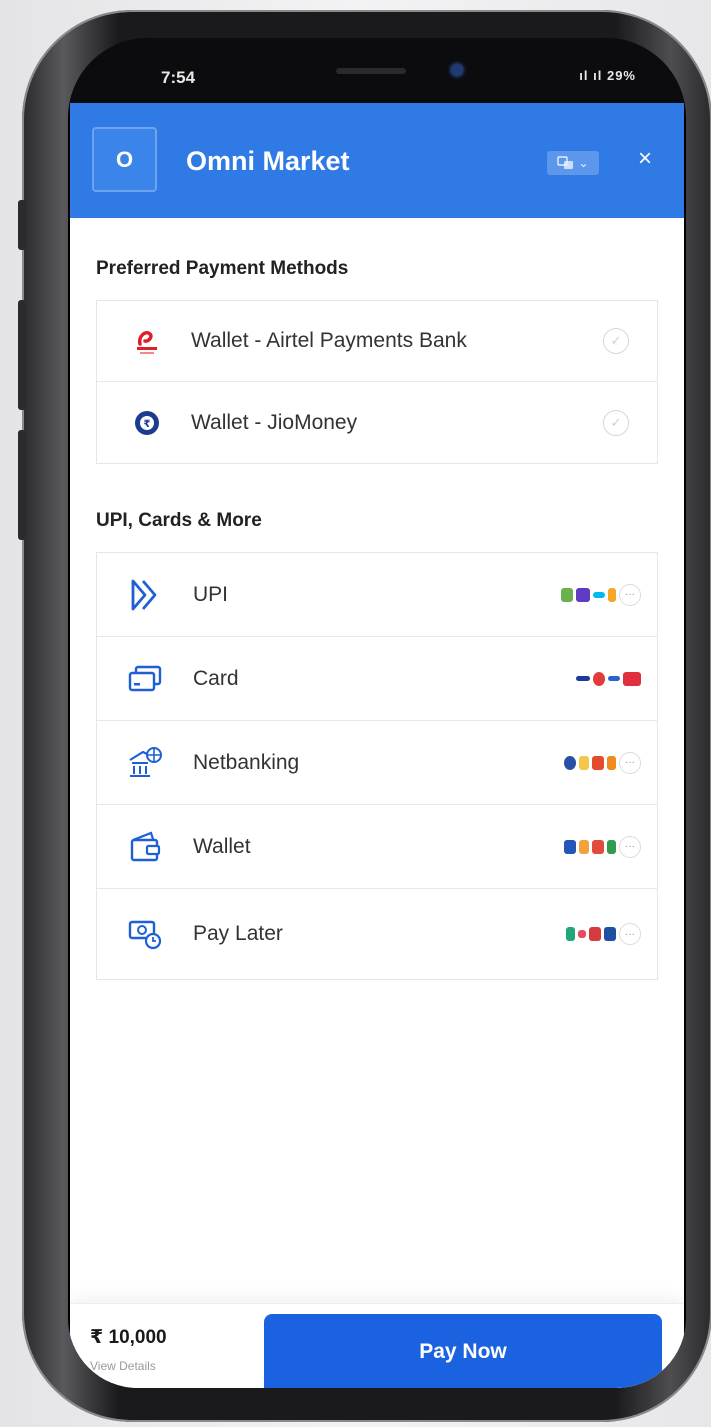 This screenshot has height=1427, width=711. I want to click on pay-later-icon, so click(145, 934).